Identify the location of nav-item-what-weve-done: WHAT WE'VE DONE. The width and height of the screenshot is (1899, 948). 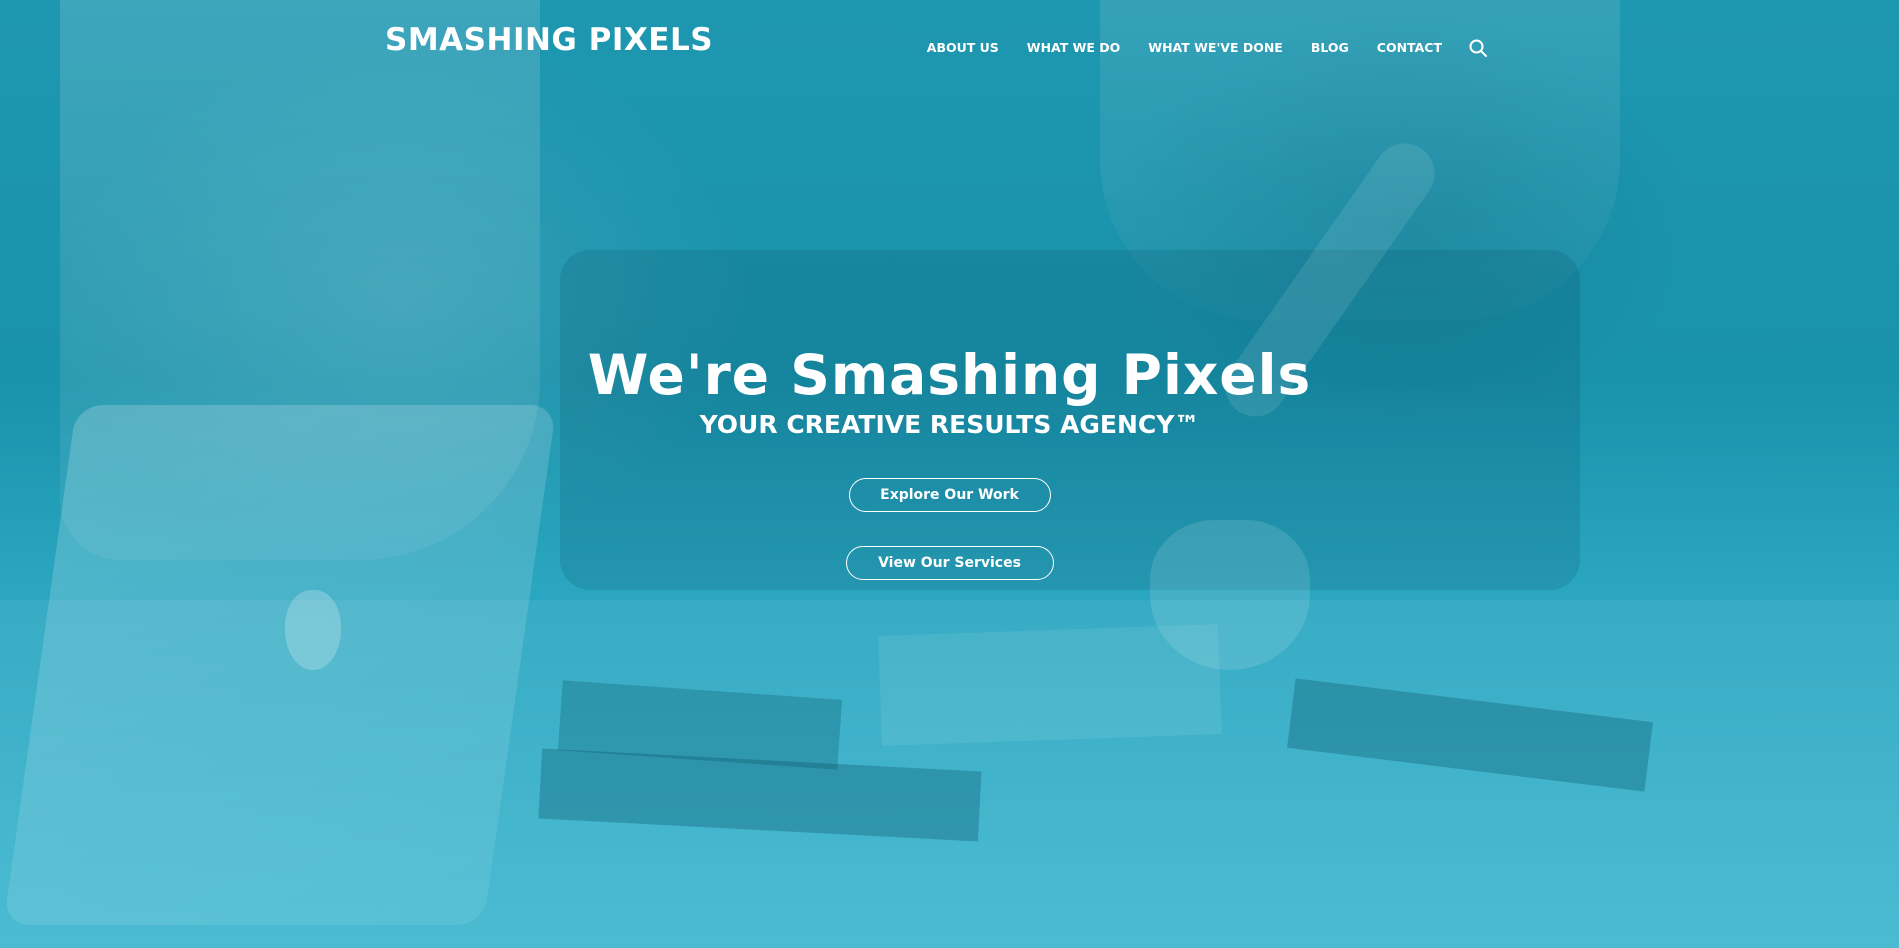
(1215, 48).